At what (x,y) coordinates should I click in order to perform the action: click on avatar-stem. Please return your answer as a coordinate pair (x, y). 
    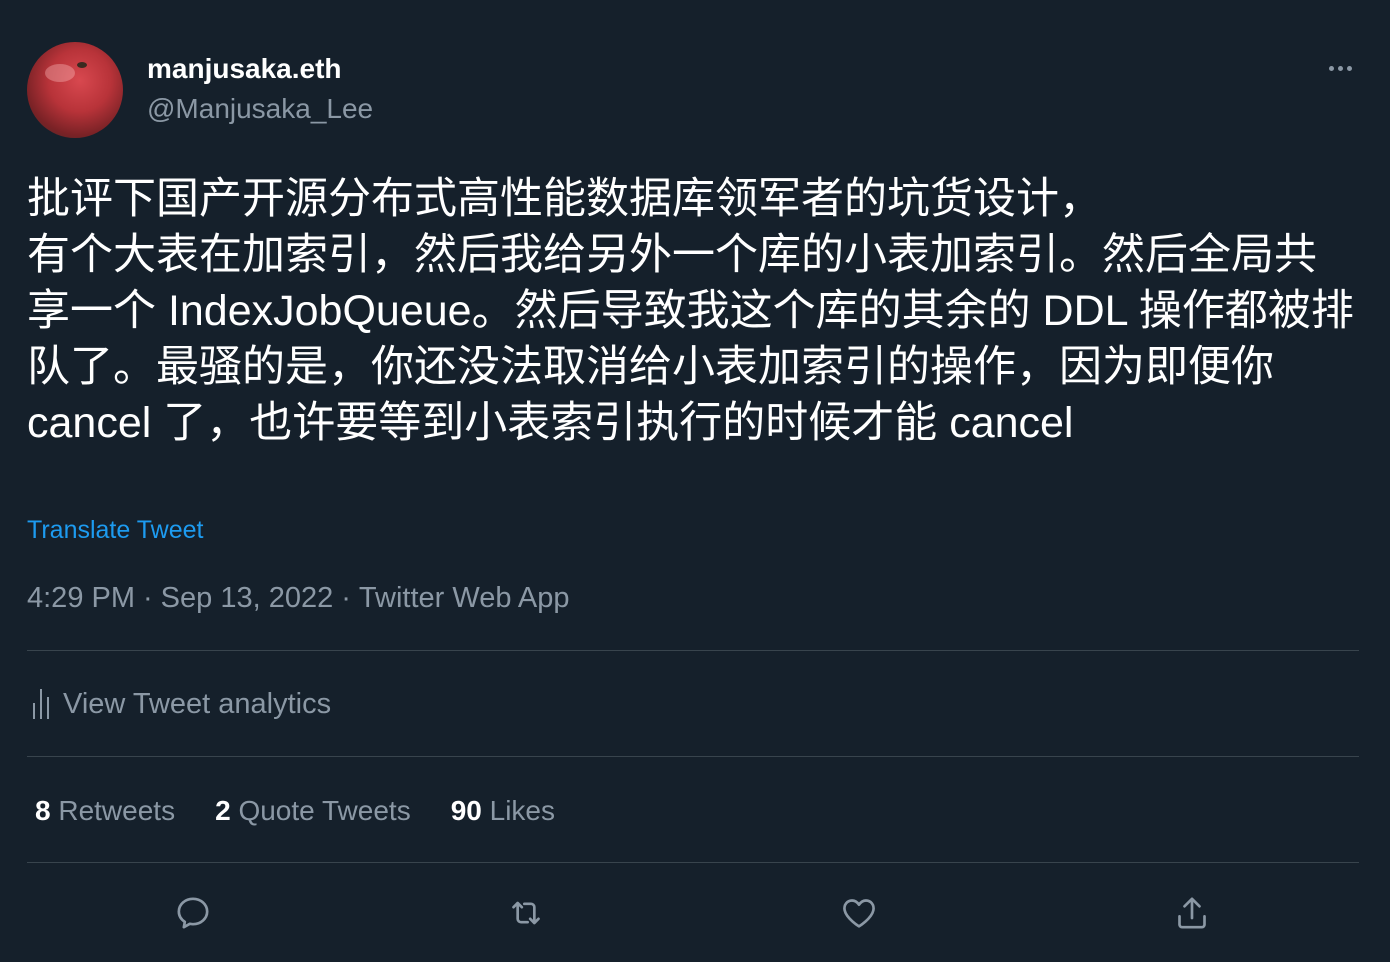
    Looking at the image, I should click on (82, 65).